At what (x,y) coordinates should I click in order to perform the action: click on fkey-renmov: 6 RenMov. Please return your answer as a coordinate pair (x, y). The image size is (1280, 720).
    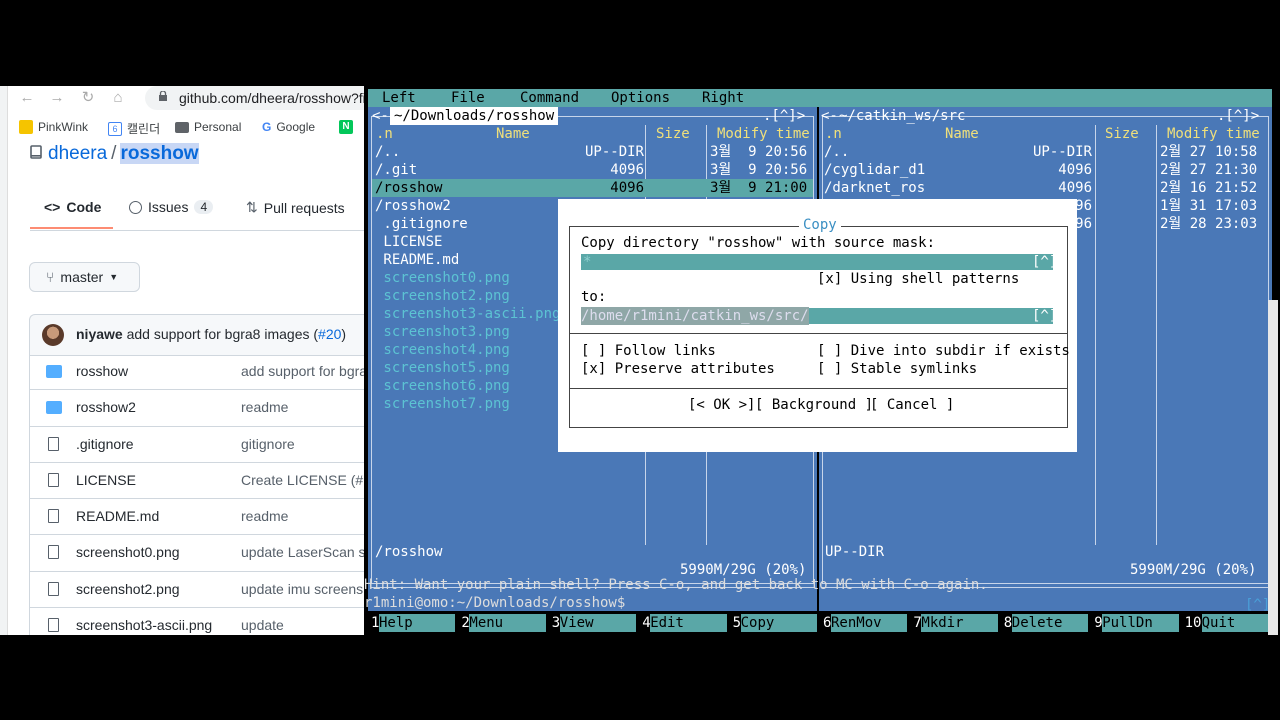
    Looking at the image, I should click on (865, 623).